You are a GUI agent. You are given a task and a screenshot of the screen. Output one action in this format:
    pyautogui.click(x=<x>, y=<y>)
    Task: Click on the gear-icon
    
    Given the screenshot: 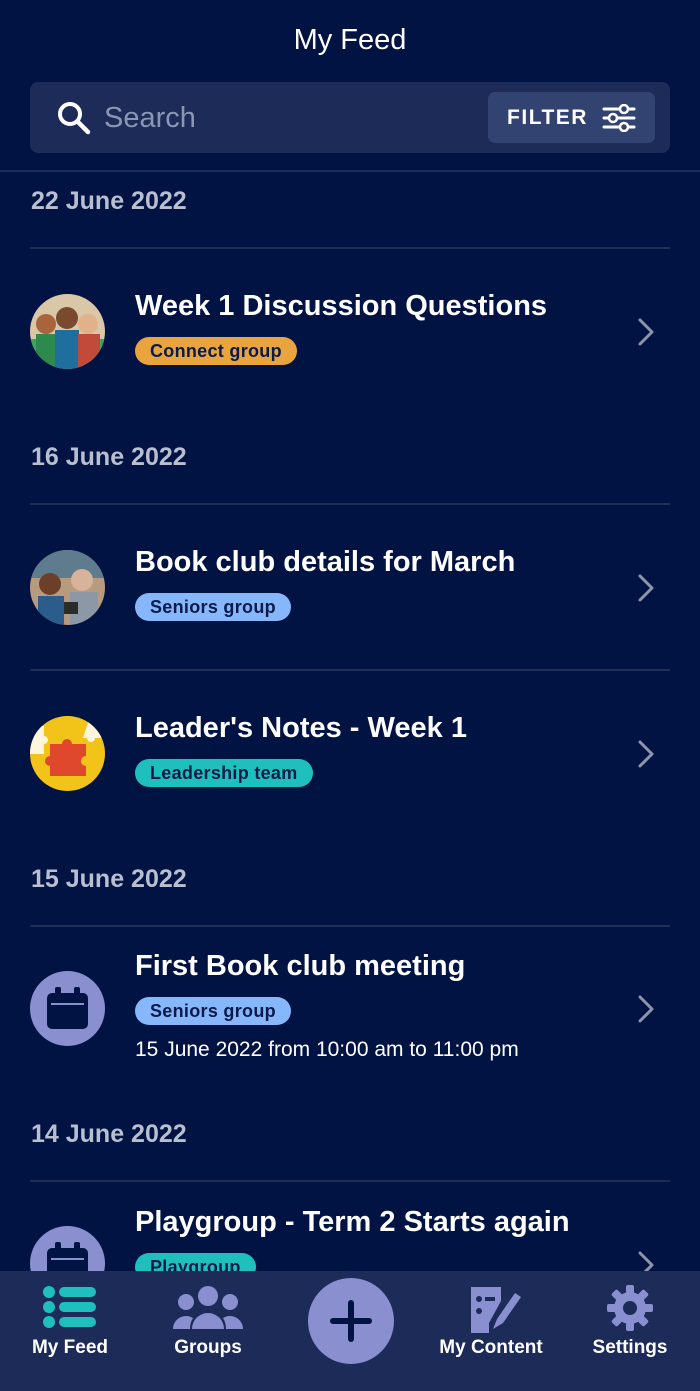 What is the action you would take?
    pyautogui.click(x=630, y=1308)
    